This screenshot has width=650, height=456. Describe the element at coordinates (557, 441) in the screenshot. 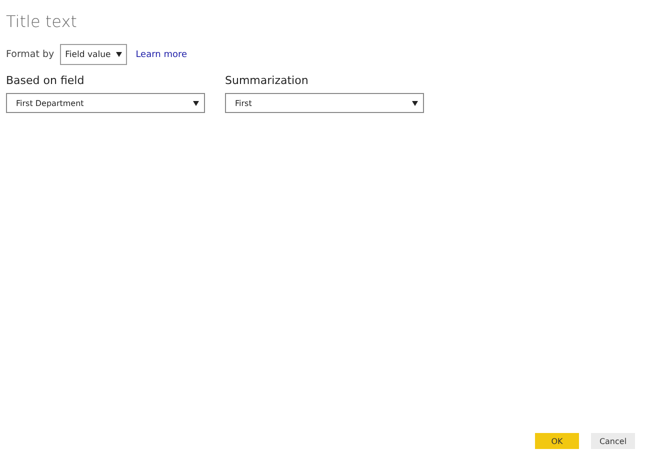

I see `ok-button: OK` at that location.